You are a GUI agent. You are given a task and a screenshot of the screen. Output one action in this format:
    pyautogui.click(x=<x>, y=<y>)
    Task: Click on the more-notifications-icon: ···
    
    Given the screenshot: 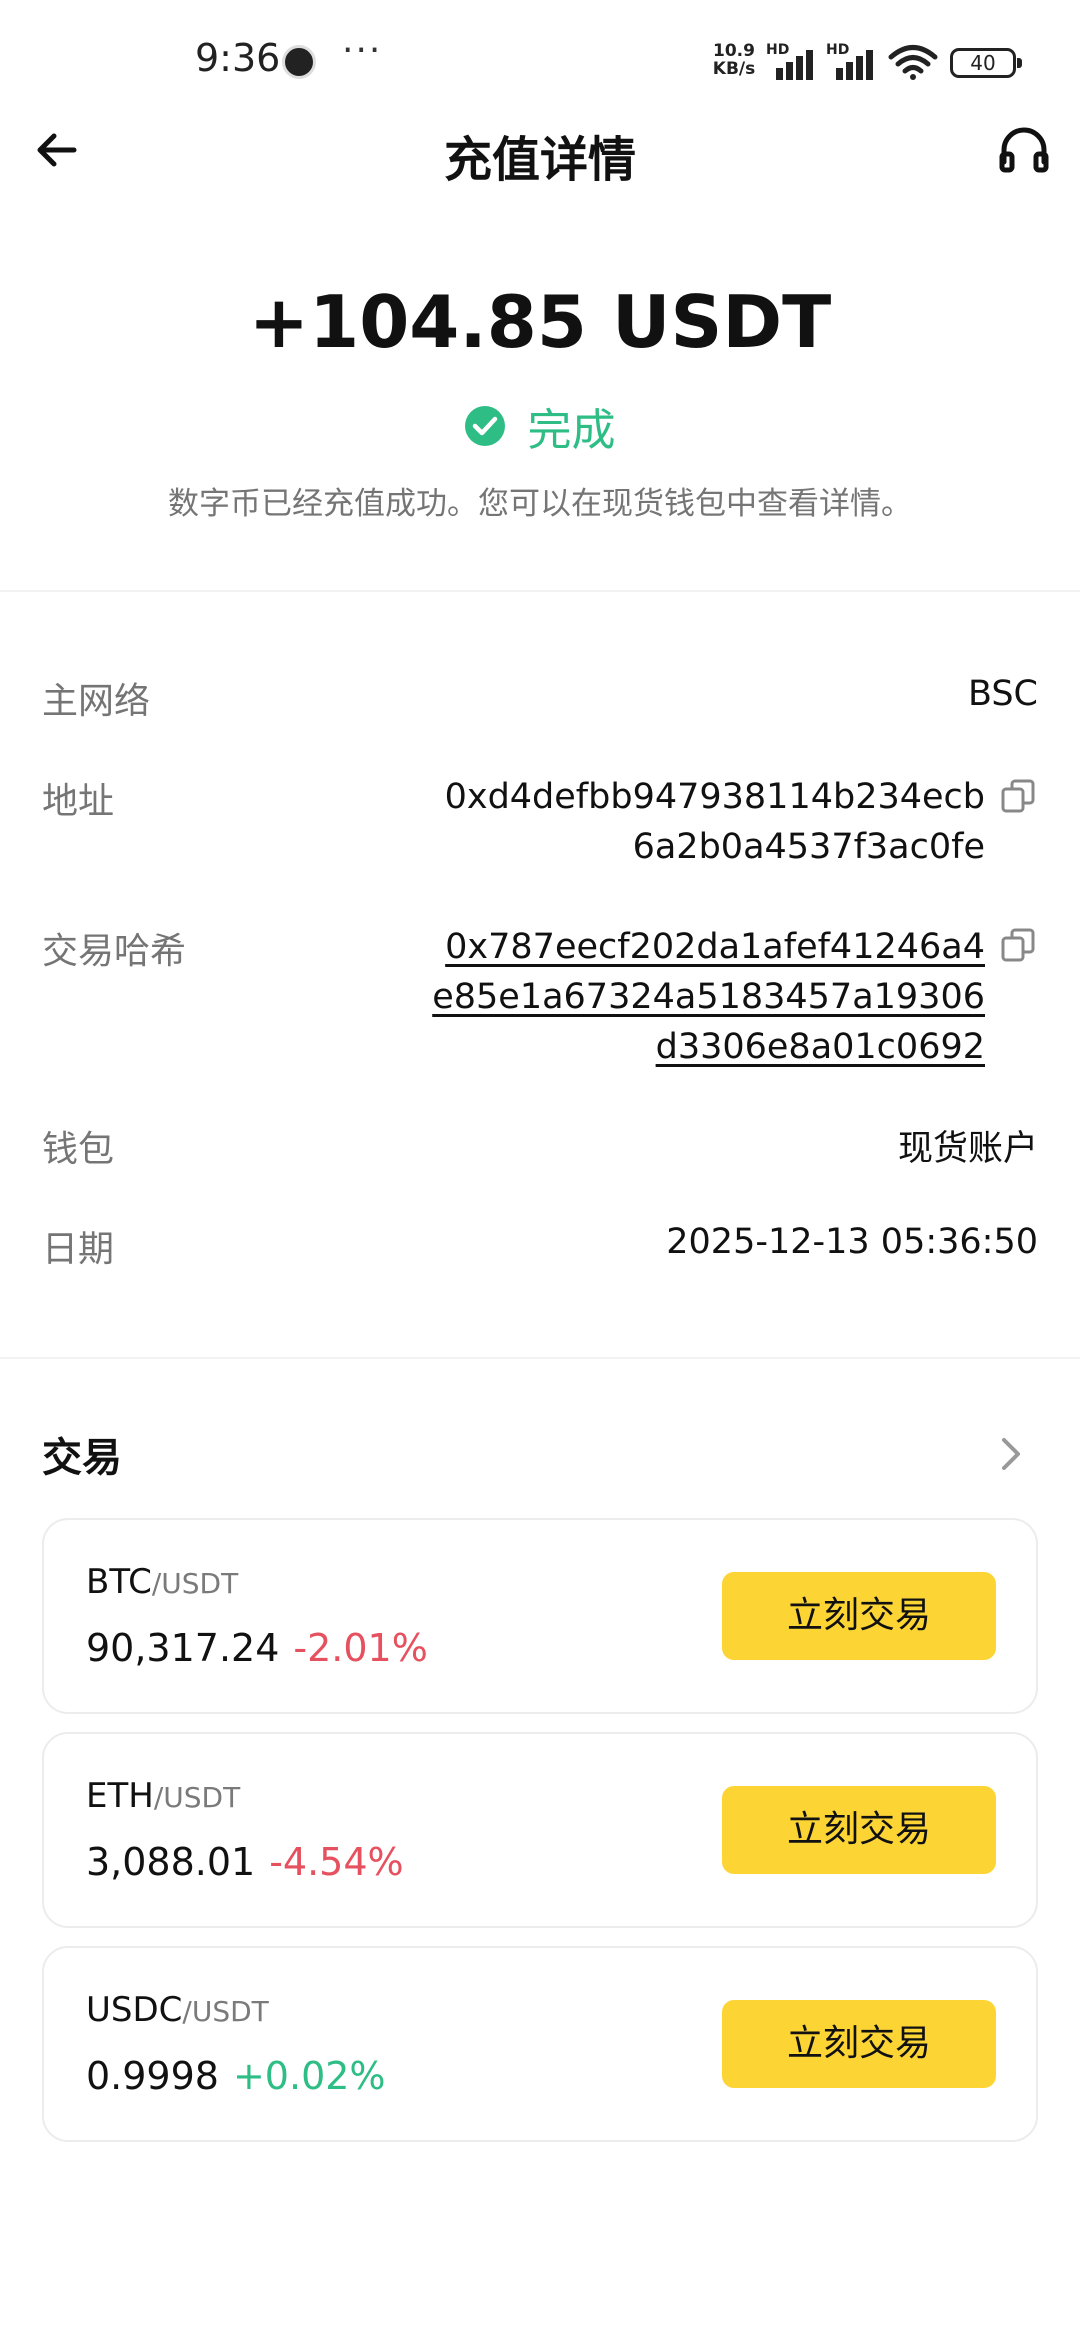 What is the action you would take?
    pyautogui.click(x=362, y=50)
    